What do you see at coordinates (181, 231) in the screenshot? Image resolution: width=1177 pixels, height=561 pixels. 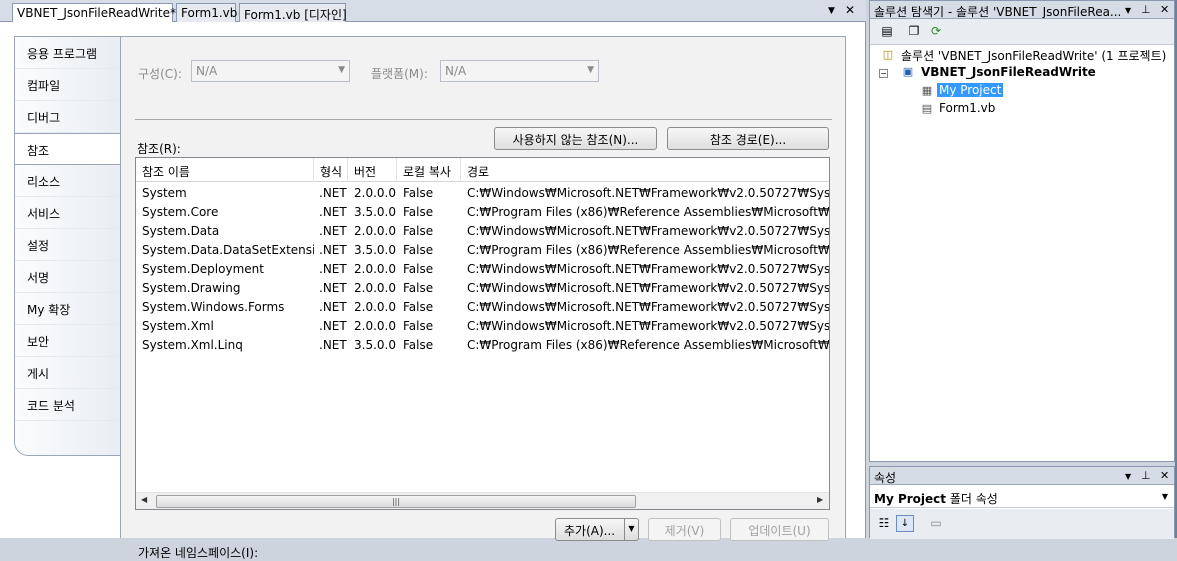 I see `table-cell: System.Data` at bounding box center [181, 231].